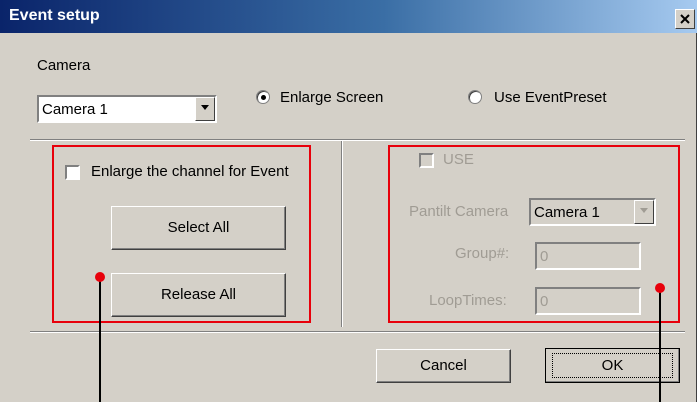 This screenshot has width=697, height=402. What do you see at coordinates (660, 345) in the screenshot?
I see `annotation-line-right` at bounding box center [660, 345].